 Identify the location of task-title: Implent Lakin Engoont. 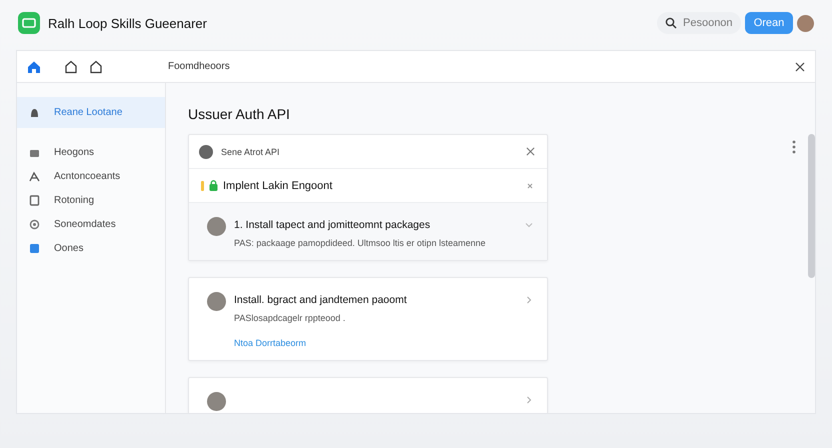
(277, 186).